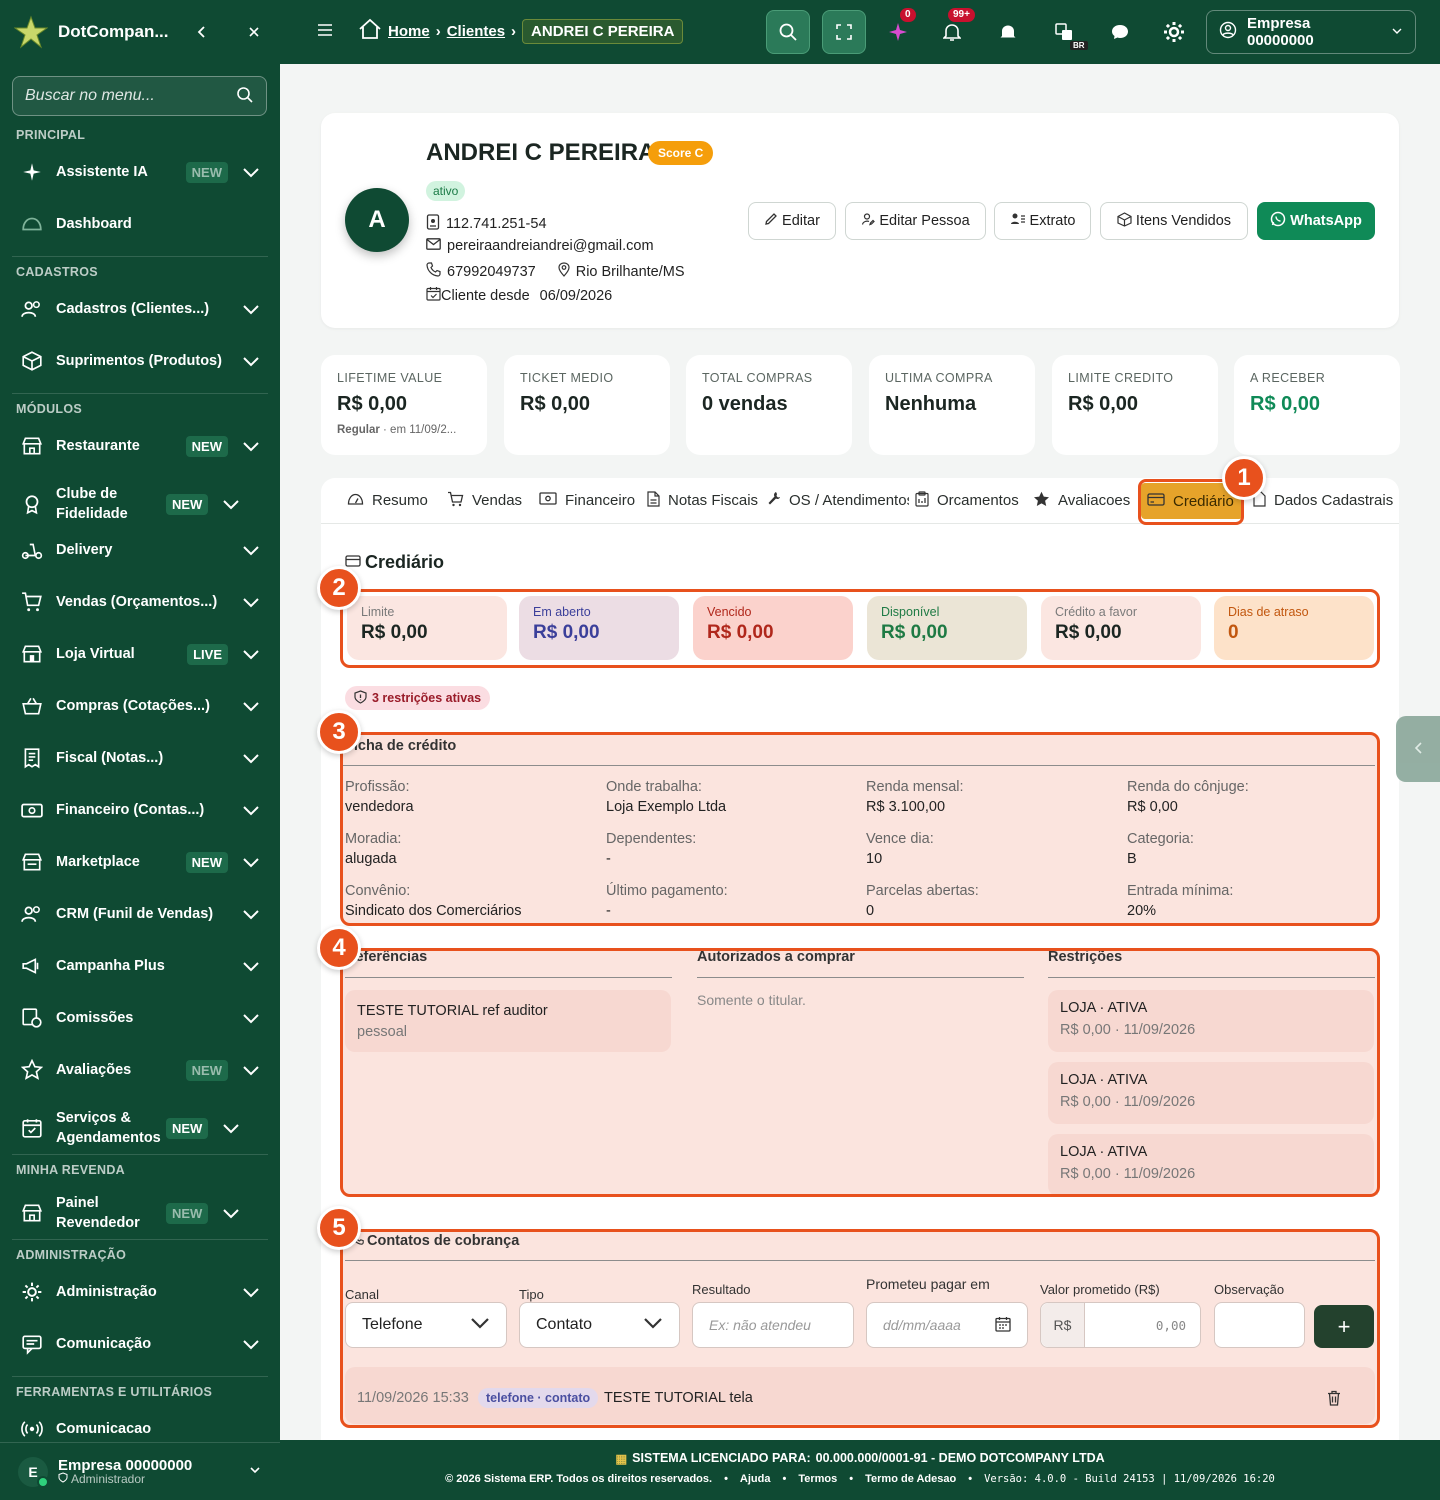 The height and width of the screenshot is (1500, 1440). I want to click on footer-link-ajuda: Ajuda, so click(755, 1479).